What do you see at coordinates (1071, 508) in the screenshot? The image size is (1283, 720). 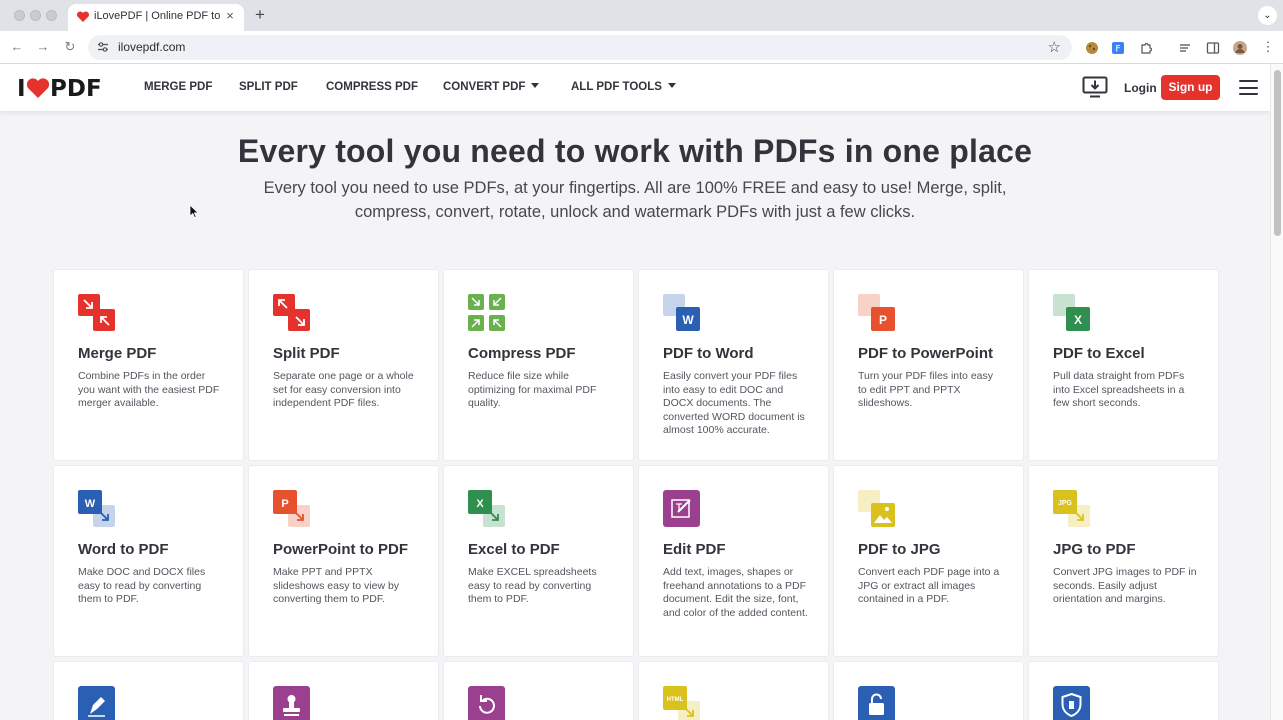 I see `jpg-to-pdf-icon: JPG` at bounding box center [1071, 508].